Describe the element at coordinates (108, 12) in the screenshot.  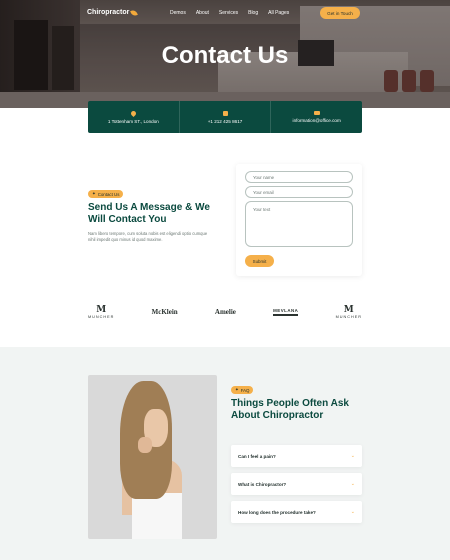
I see `logo-text: Chiropractor` at that location.